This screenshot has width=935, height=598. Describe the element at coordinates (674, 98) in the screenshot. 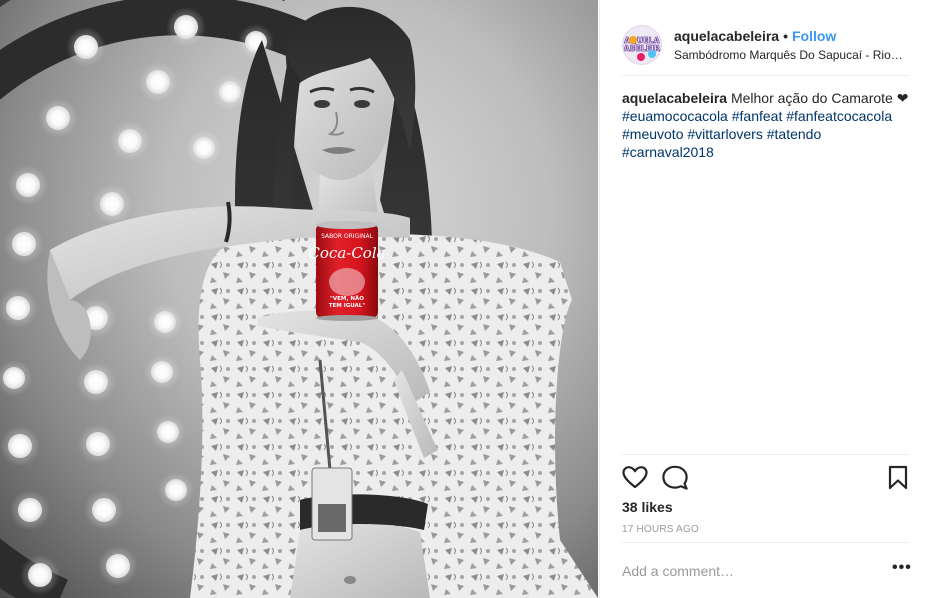

I see `caption-username: aquelacabeleira` at that location.